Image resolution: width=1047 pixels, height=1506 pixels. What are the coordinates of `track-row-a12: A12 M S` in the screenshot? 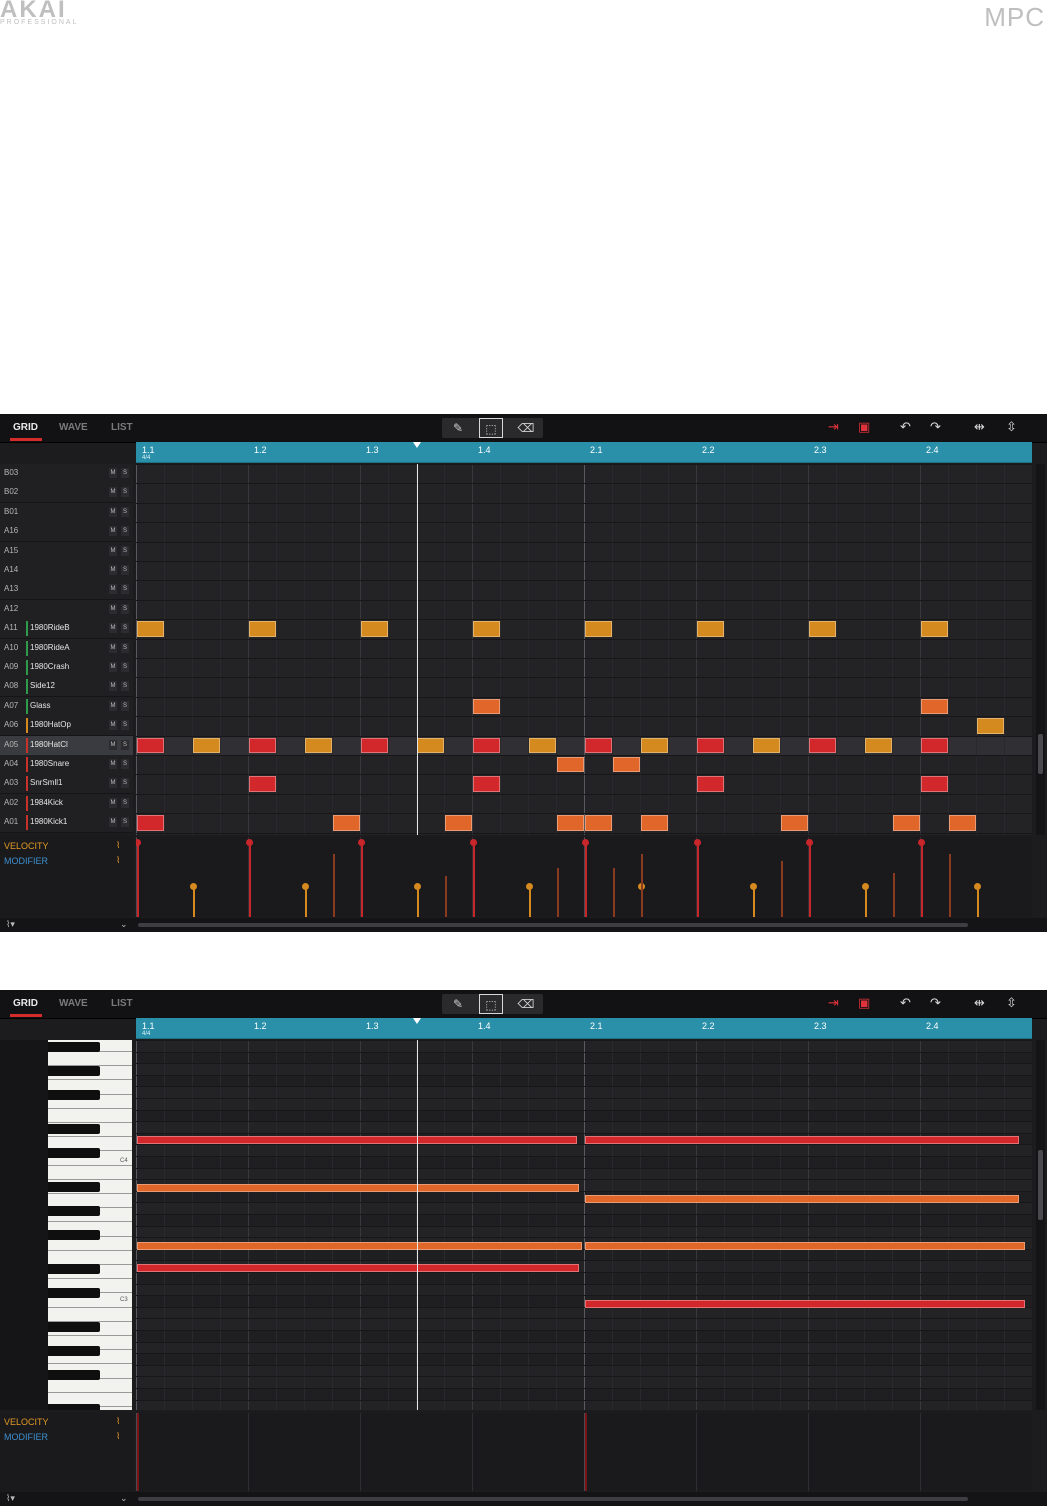 It's located at (66, 609).